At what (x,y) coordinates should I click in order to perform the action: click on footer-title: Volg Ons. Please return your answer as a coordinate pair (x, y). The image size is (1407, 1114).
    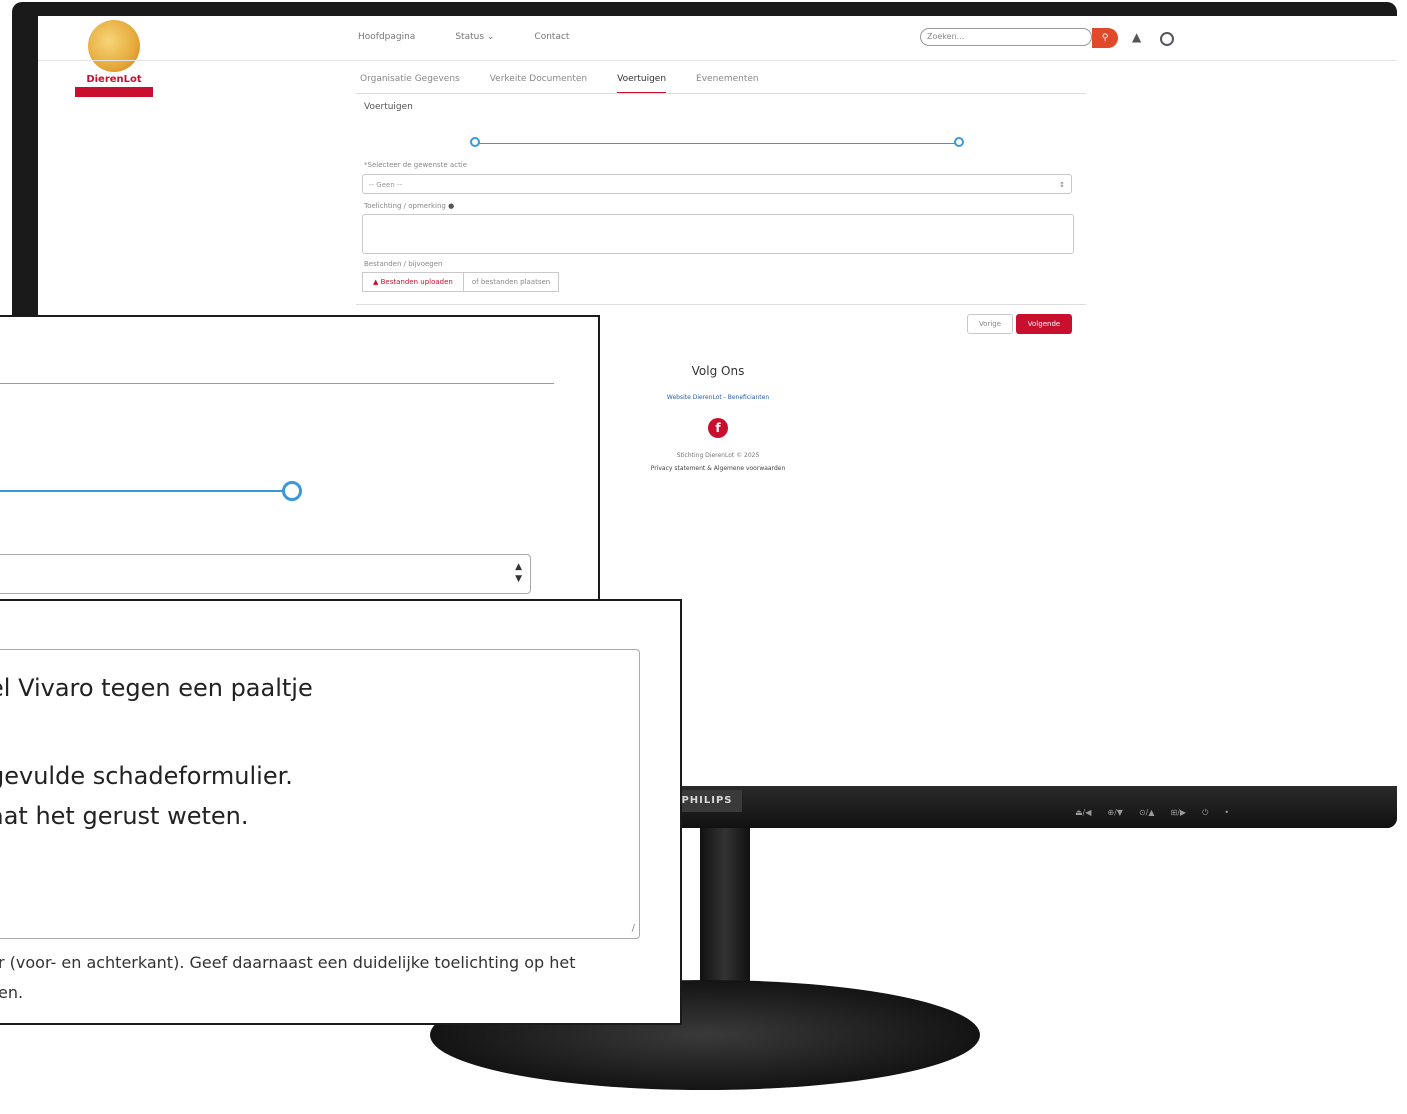
    Looking at the image, I should click on (718, 371).